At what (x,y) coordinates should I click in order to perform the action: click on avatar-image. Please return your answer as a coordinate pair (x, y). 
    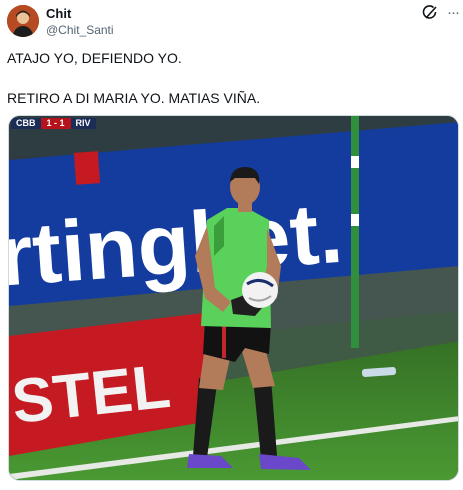
    Looking at the image, I should click on (23, 21).